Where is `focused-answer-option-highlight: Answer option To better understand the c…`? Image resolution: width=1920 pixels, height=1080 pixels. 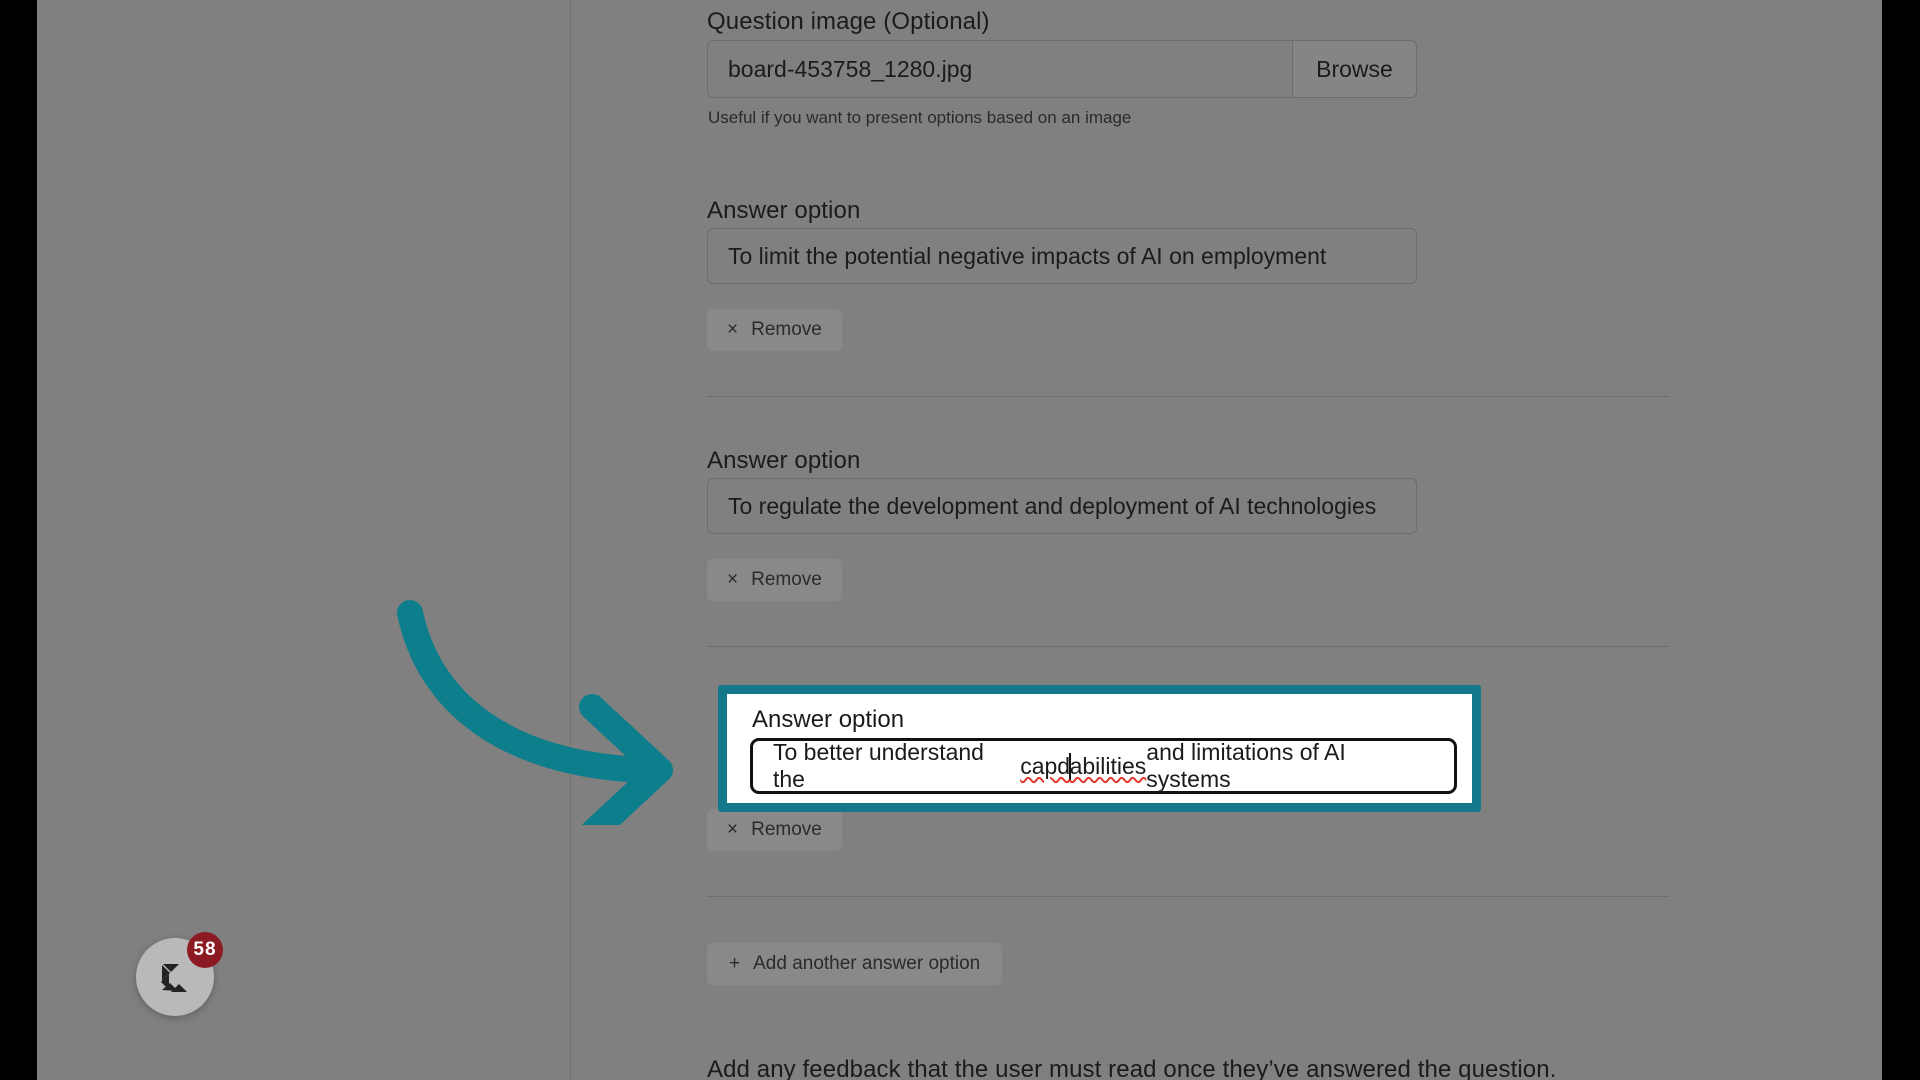
focused-answer-option-highlight: Answer option To better understand the c… is located at coordinates (1099, 748).